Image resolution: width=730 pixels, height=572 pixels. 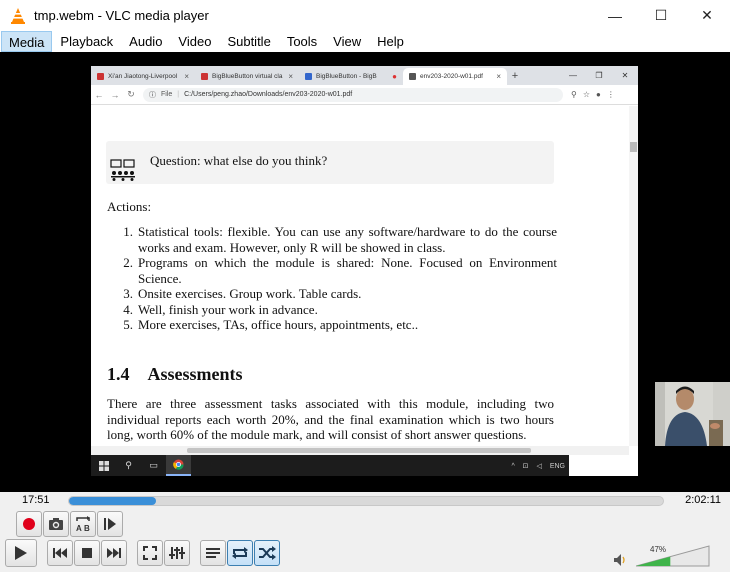 I want to click on equalizer-icon, so click(x=177, y=553).